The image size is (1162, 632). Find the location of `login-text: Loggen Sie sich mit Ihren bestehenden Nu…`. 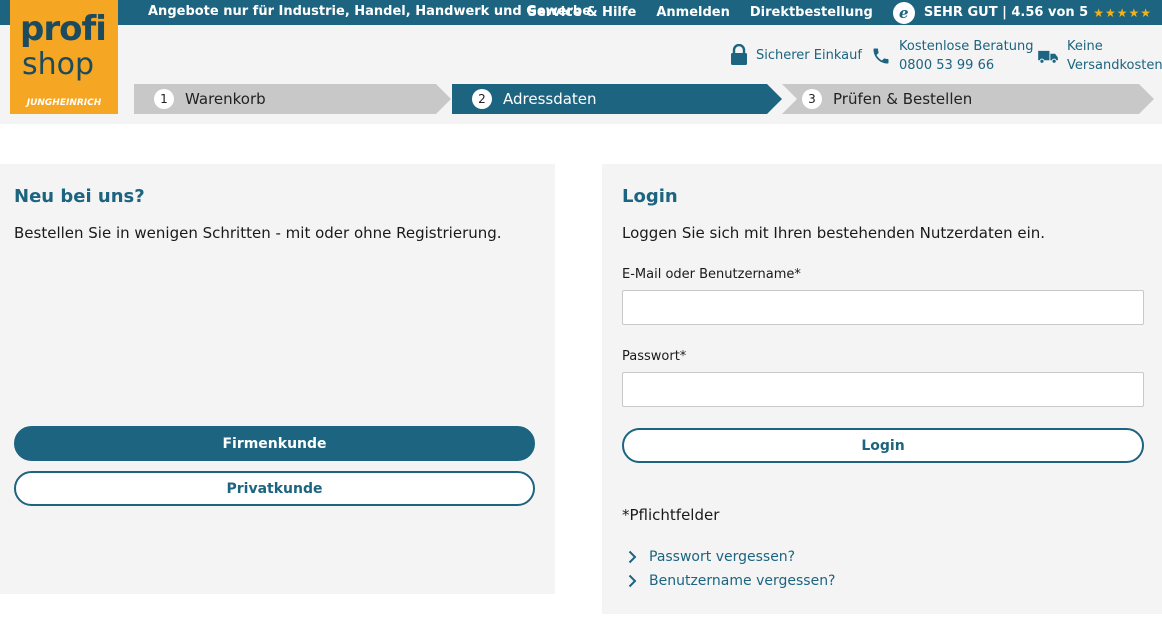

login-text: Loggen Sie sich mit Ihren bestehenden Nu… is located at coordinates (834, 233).